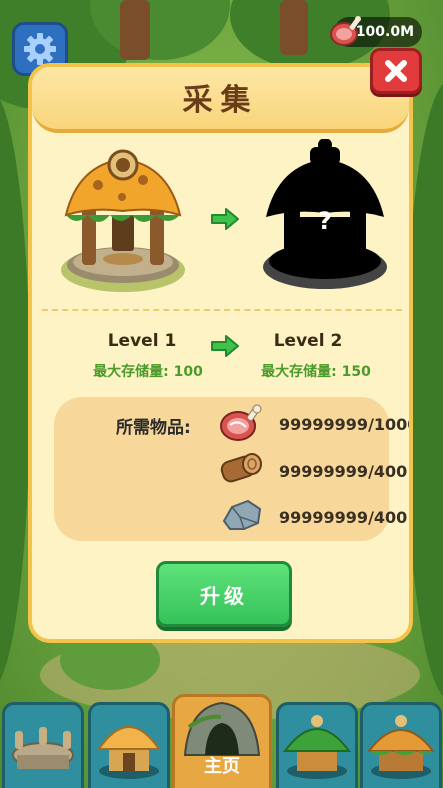 The image size is (443, 788). What do you see at coordinates (384, 32) in the screenshot?
I see `meat-amount: 100.0M` at bounding box center [384, 32].